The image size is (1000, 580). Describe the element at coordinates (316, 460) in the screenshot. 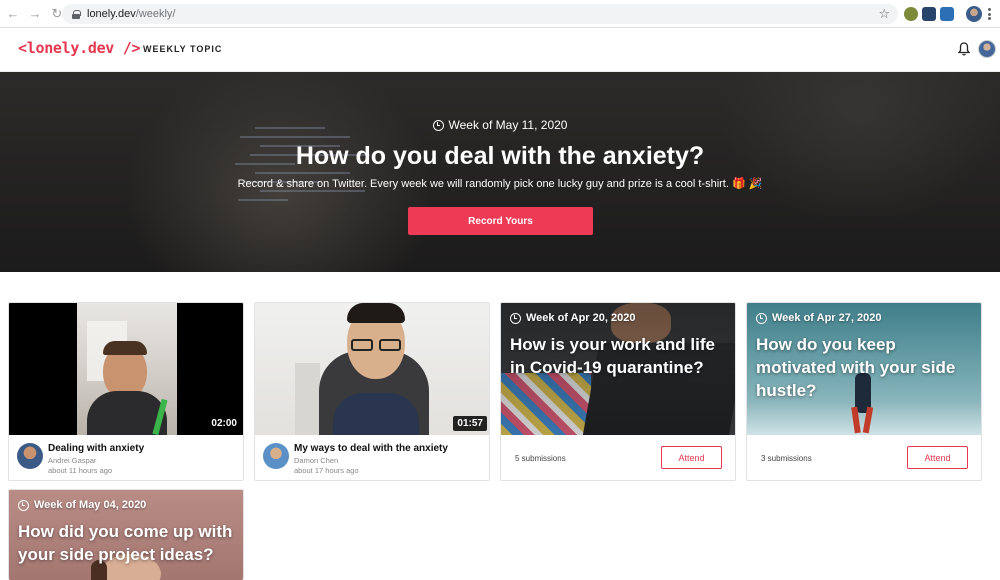

I see `video-author: Damon Chen` at that location.